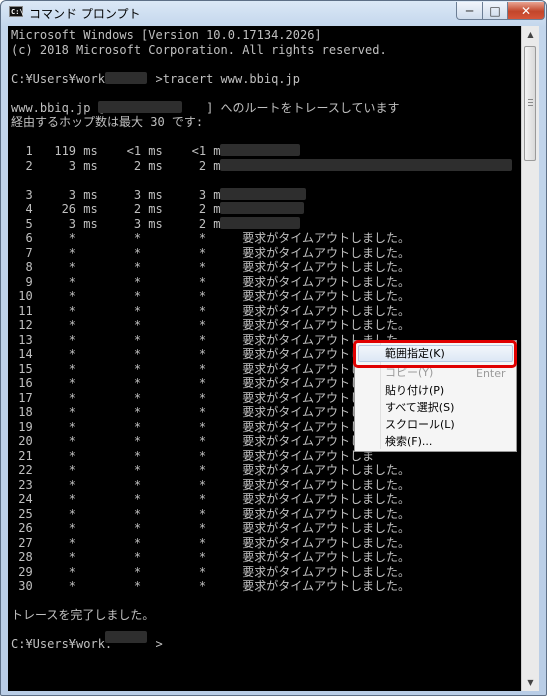 The width and height of the screenshot is (547, 696). I want to click on redacted-username-prompt, so click(126, 637).